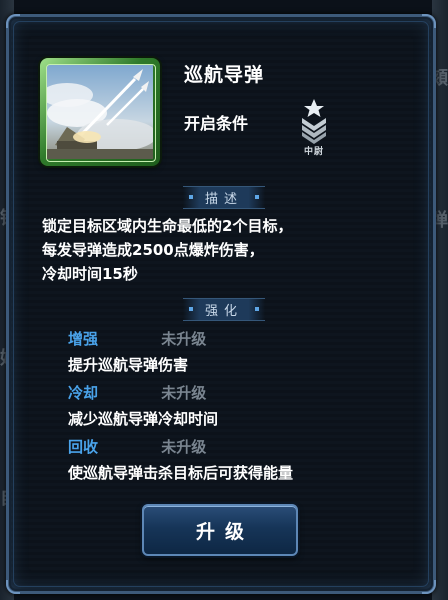  What do you see at coordinates (224, 75) in the screenshot?
I see `skill-title: 巡航导弹` at bounding box center [224, 75].